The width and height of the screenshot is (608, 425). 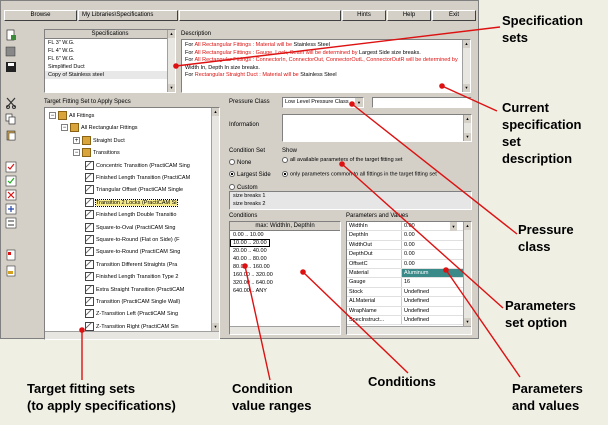 I want to click on callout-line-pressure-class, so click(x=434, y=169).